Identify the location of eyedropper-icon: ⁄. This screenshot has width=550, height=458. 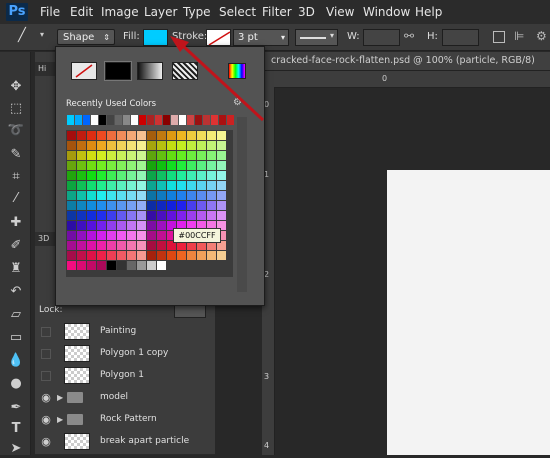
(16, 199).